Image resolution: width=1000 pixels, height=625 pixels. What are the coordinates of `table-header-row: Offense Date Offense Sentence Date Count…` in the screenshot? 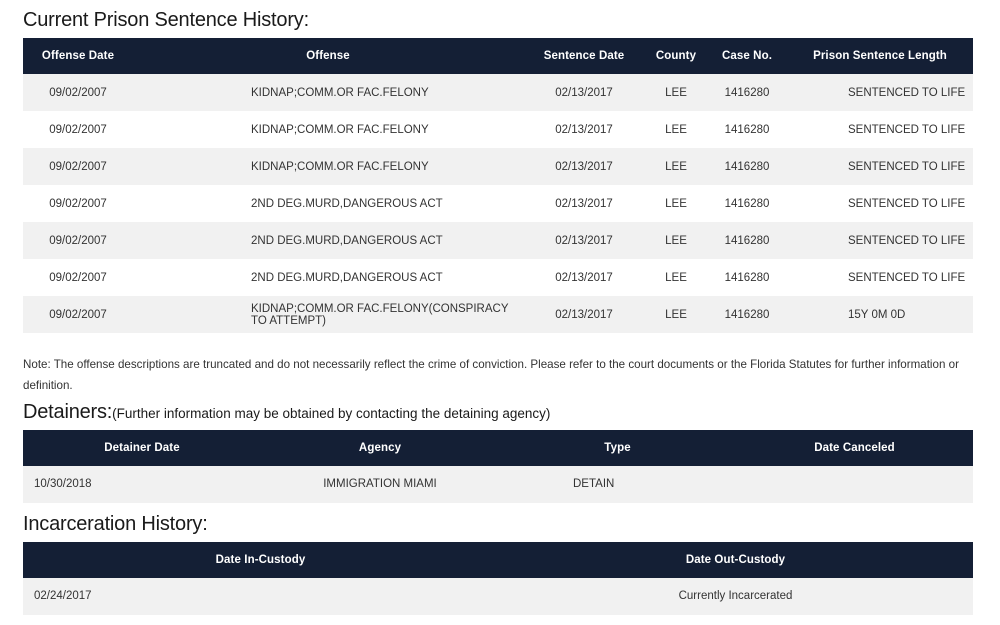 It's located at (498, 56).